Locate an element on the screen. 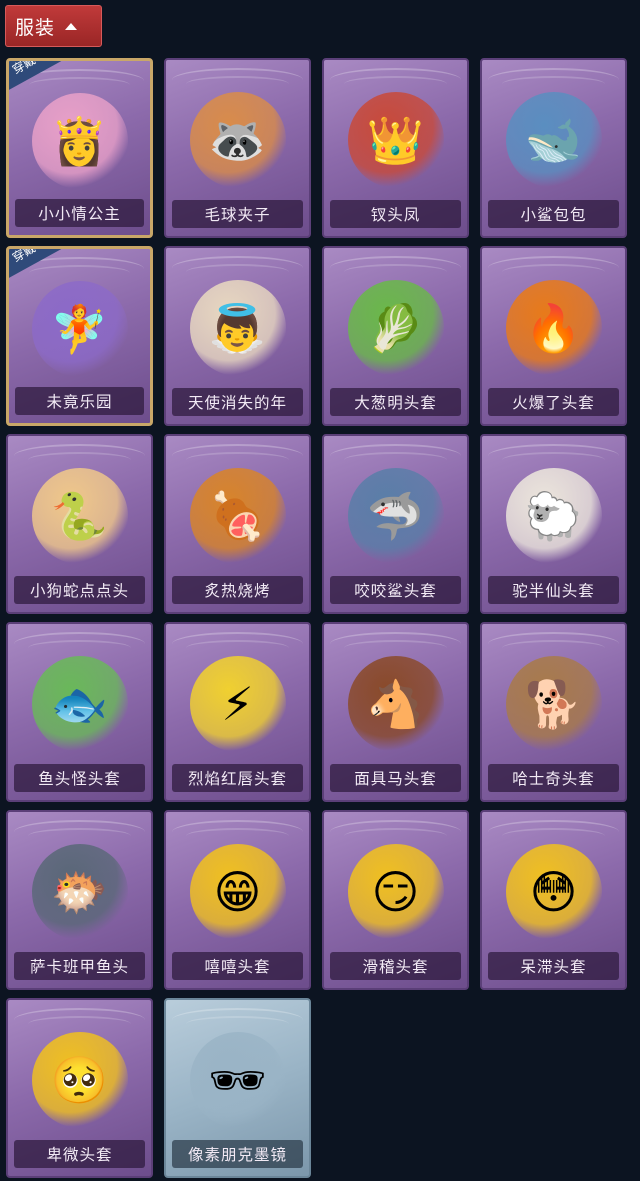  costume-card: 🔥 火爆了头套 is located at coordinates (553, 336).